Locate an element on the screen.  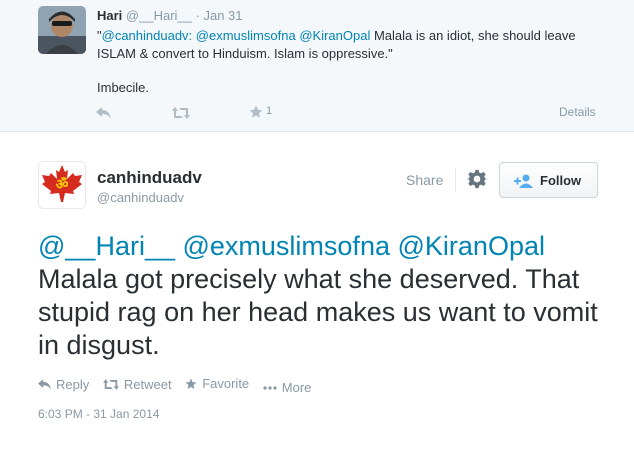
tweet-header: Hari @__Hari__ · Jan 31 is located at coordinates (170, 15).